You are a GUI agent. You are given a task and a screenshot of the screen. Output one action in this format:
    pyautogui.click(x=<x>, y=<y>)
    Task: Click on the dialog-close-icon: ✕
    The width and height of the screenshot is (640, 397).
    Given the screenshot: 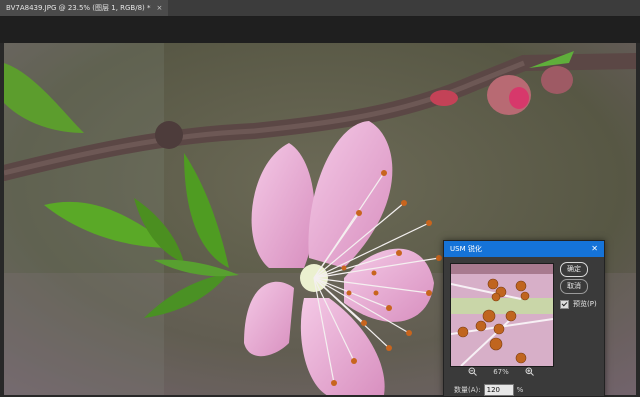 What is the action you would take?
    pyautogui.click(x=594, y=249)
    